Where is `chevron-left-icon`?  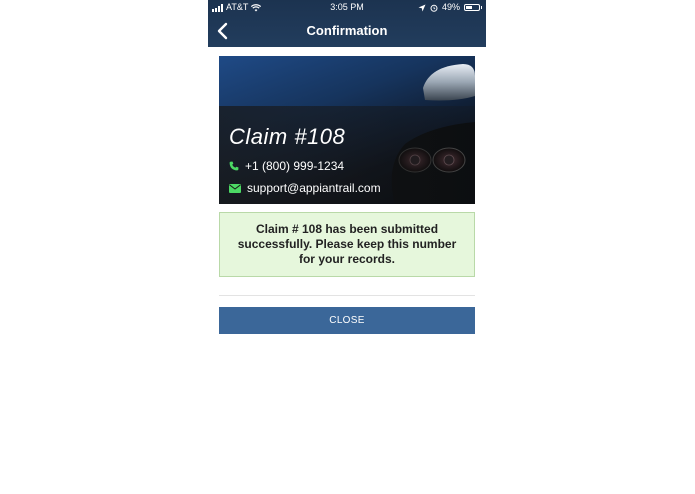 chevron-left-icon is located at coordinates (222, 31).